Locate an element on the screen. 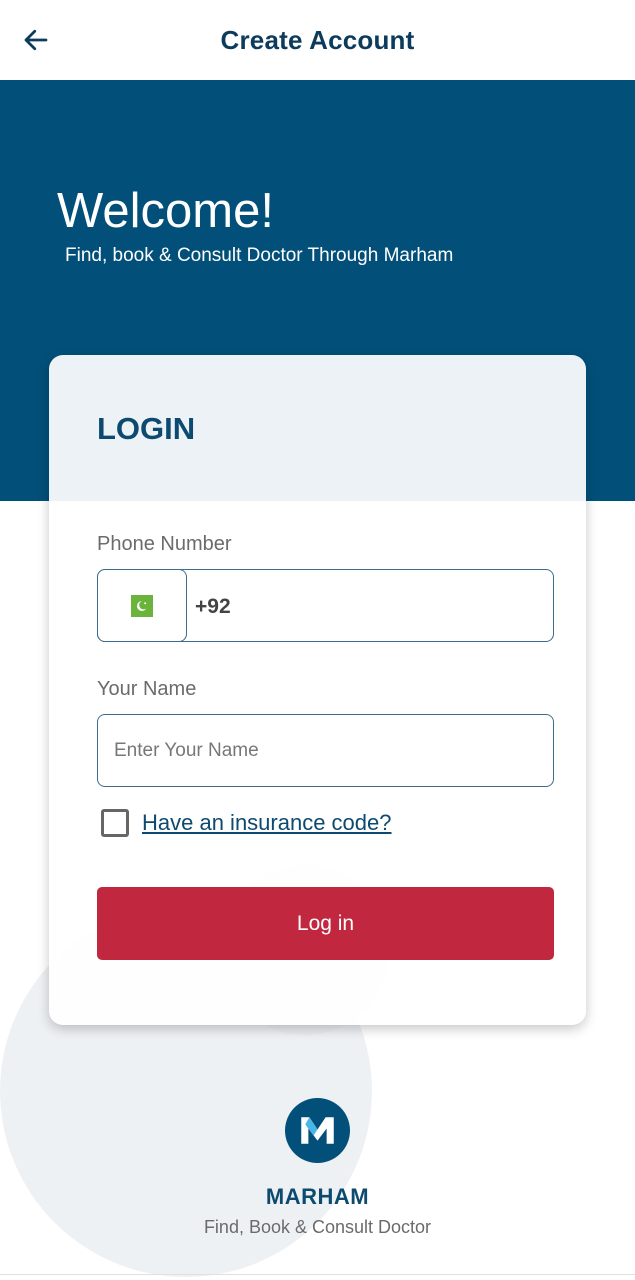 Image resolution: width=635 pixels, height=1280 pixels. country-selector is located at coordinates (142, 605).